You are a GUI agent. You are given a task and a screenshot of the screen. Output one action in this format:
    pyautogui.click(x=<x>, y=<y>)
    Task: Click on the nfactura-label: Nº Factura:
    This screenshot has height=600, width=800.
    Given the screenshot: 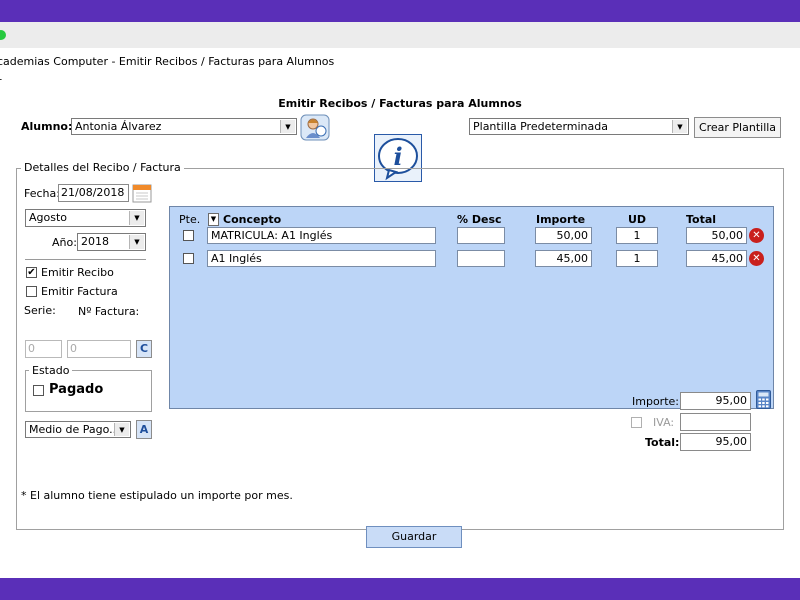 What is the action you would take?
    pyautogui.click(x=109, y=311)
    